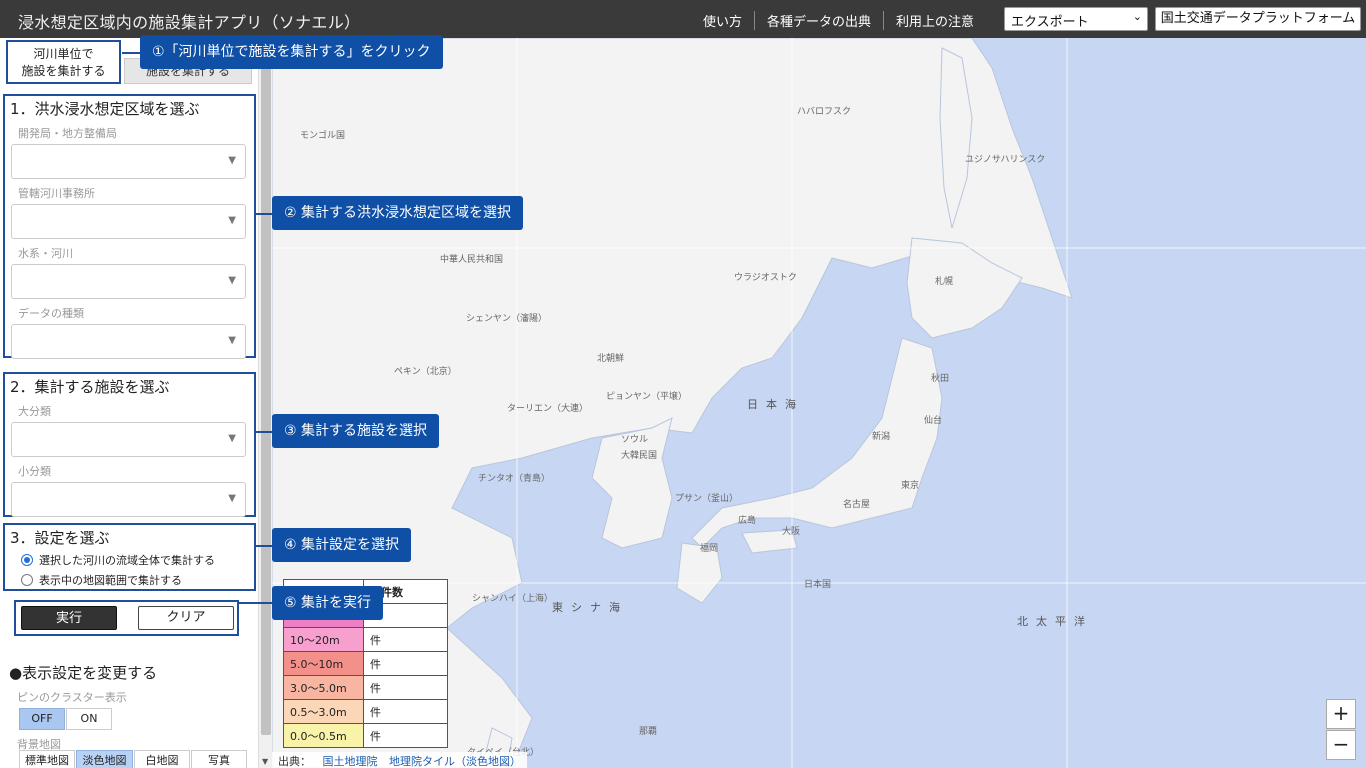  I want to click on map-label: モンゴル国, so click(323, 136).